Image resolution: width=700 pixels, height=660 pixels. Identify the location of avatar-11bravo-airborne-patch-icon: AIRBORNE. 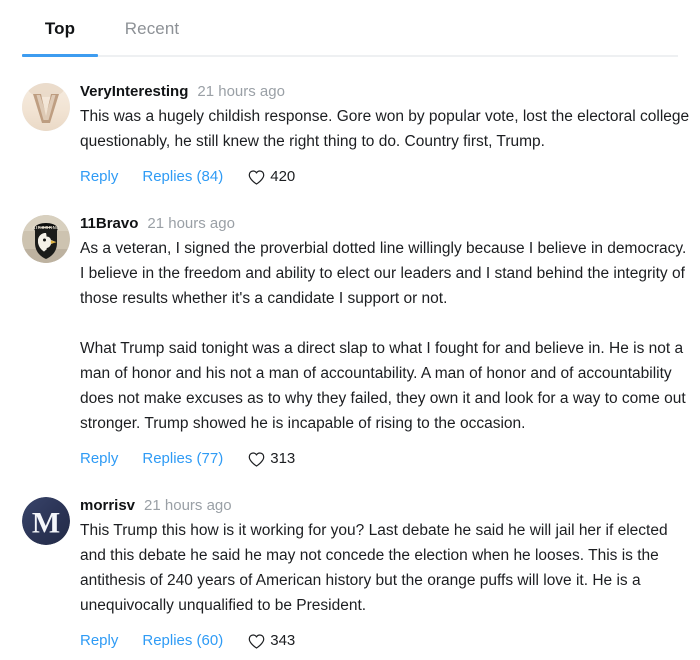
(46, 239).